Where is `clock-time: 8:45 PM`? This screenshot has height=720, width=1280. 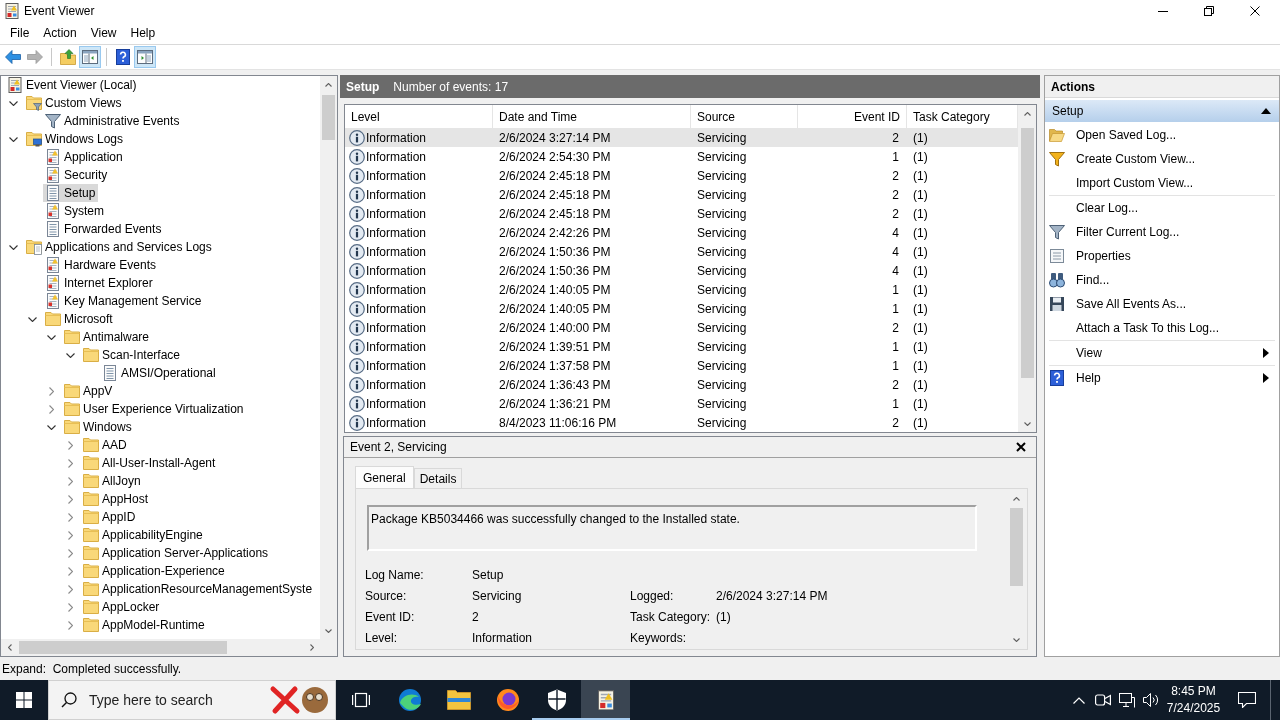 clock-time: 8:45 PM is located at coordinates (1193, 691).